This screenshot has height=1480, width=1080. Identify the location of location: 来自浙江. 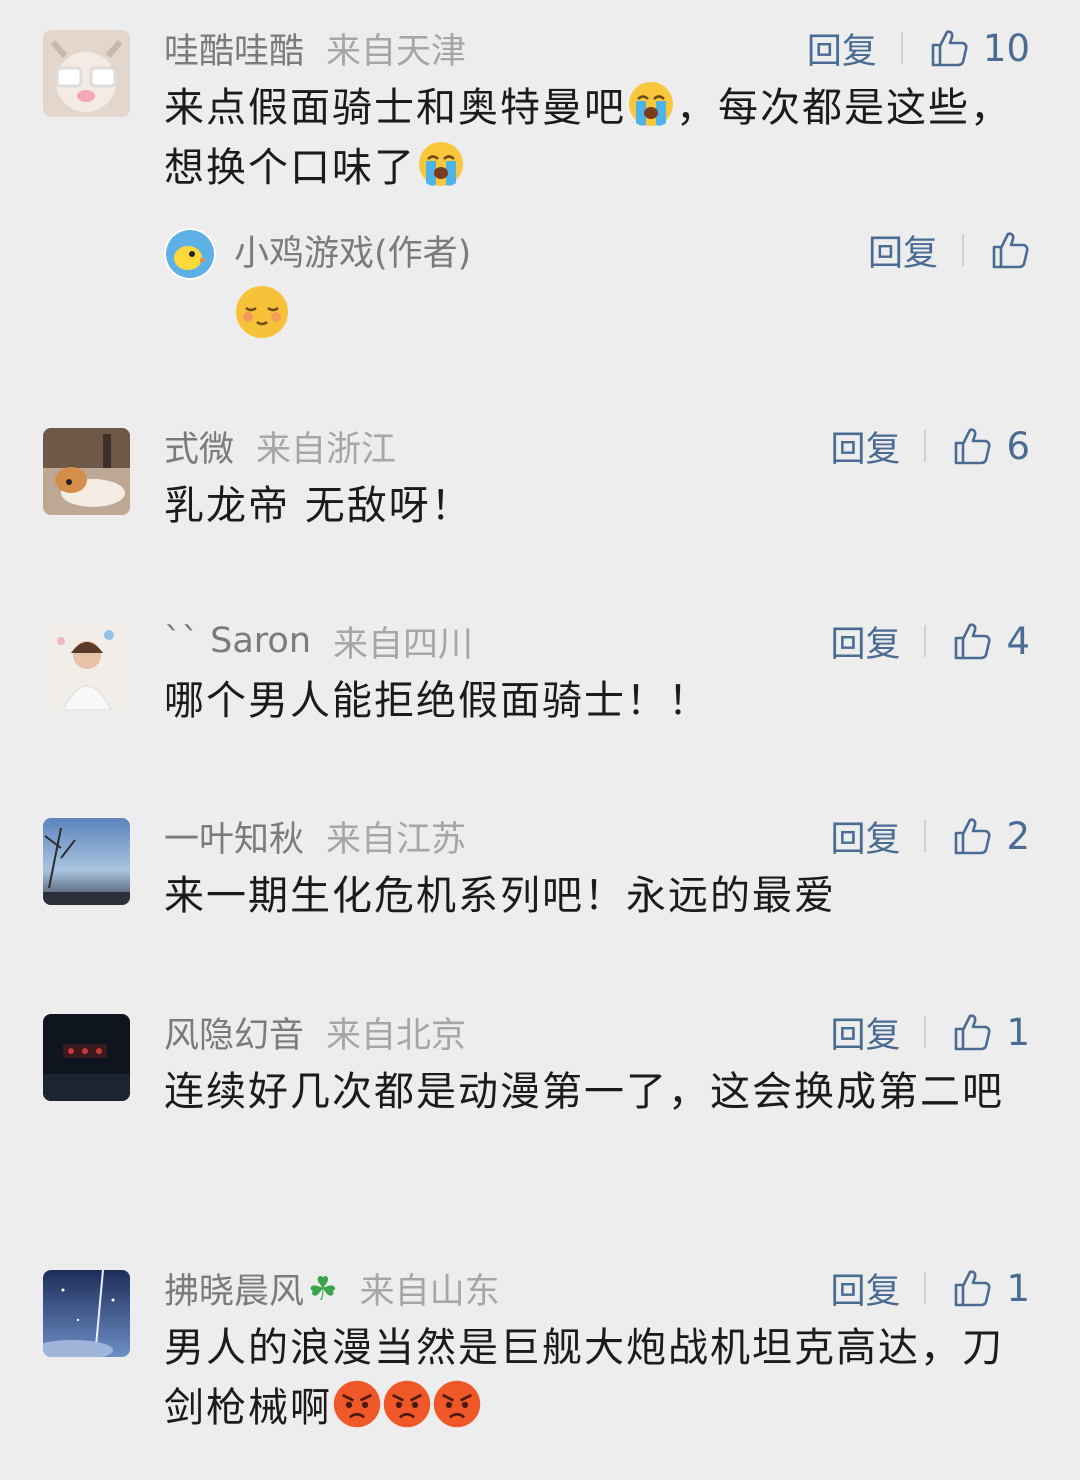
(326, 449).